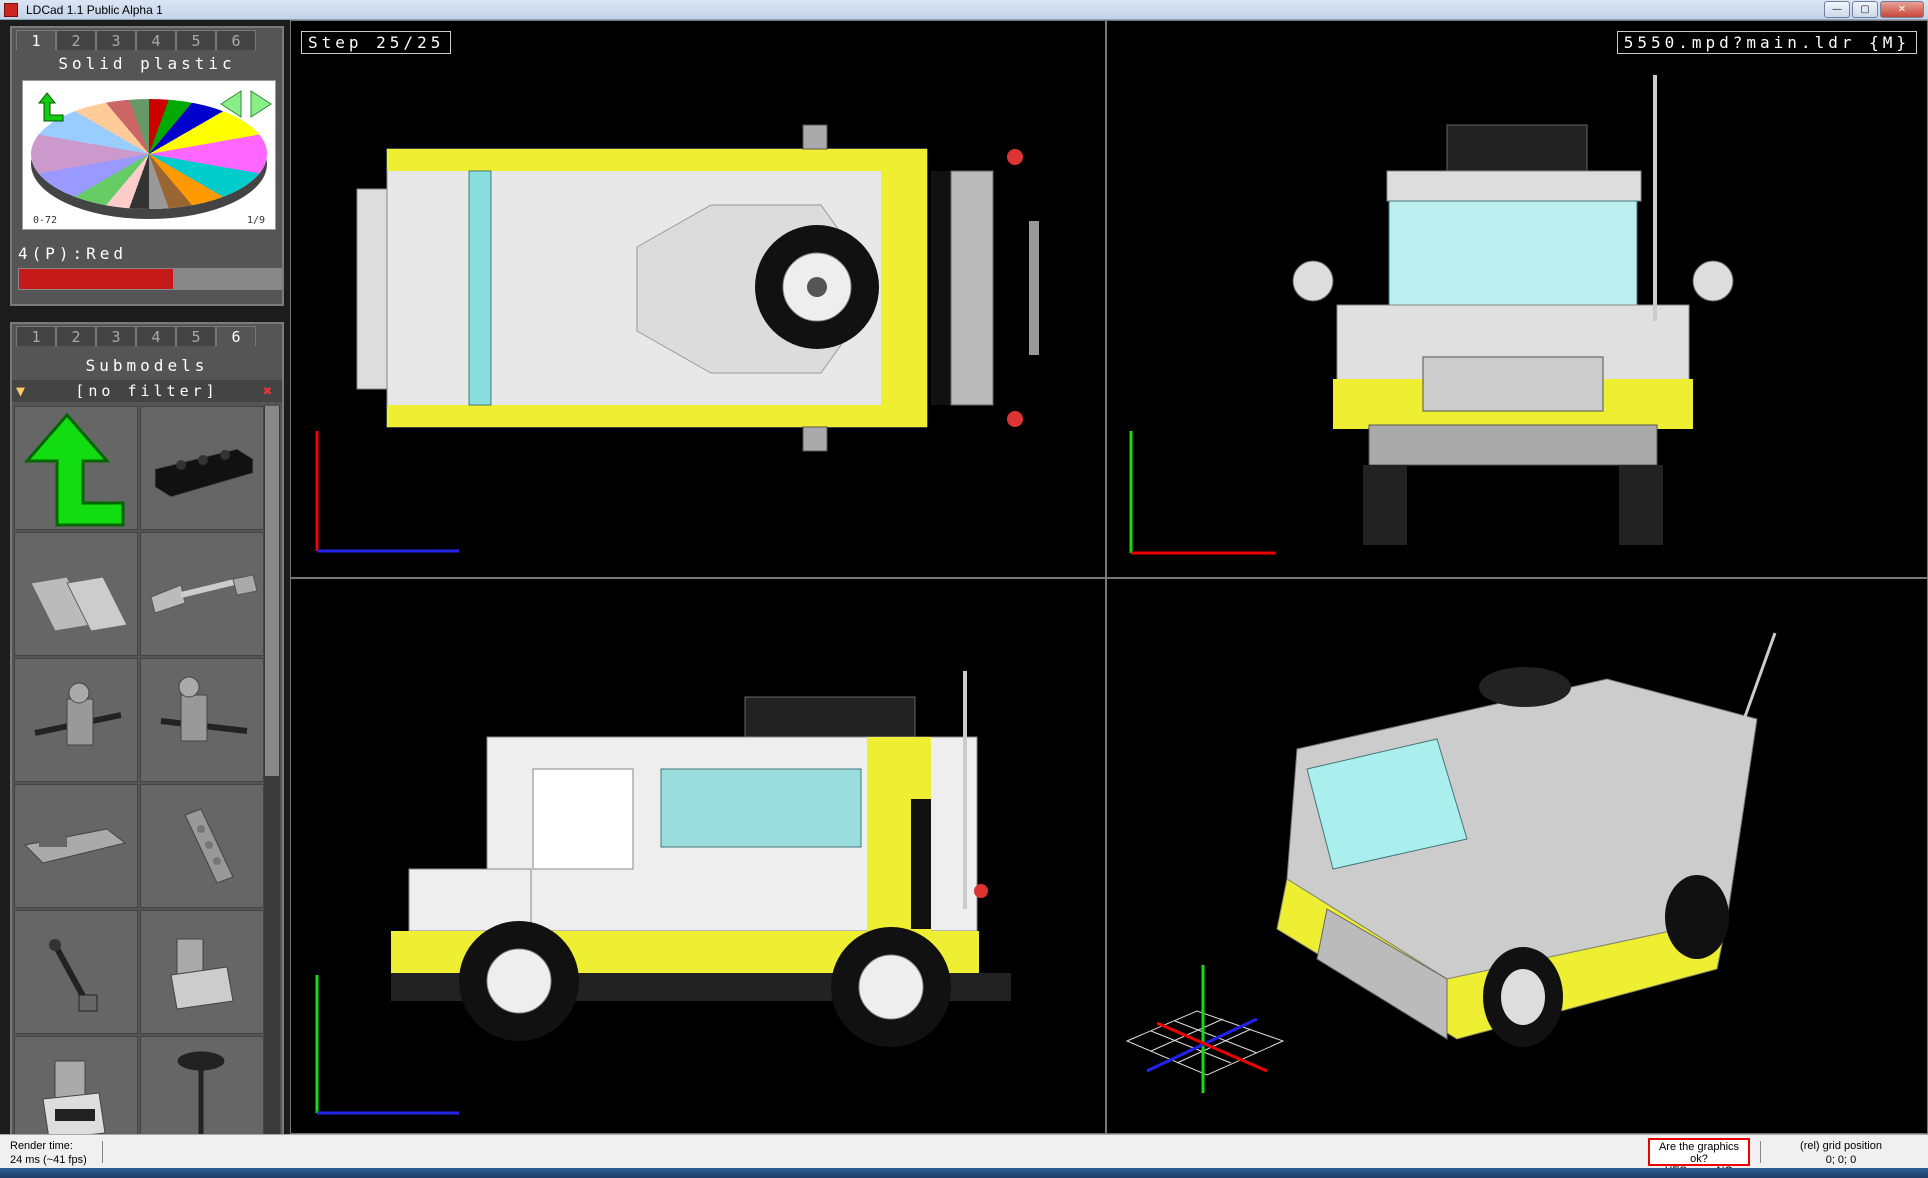  Describe the element at coordinates (156, 336) in the screenshot. I see `submodel-tab-4: 4` at that location.